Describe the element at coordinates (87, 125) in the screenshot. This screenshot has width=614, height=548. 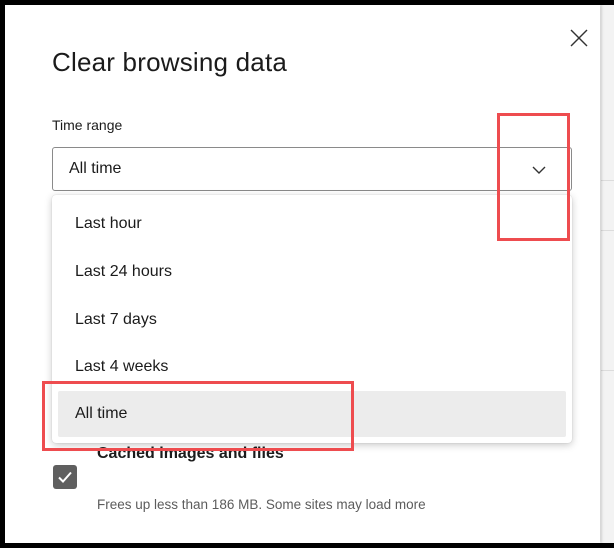
I see `time-range-label: Time range` at that location.